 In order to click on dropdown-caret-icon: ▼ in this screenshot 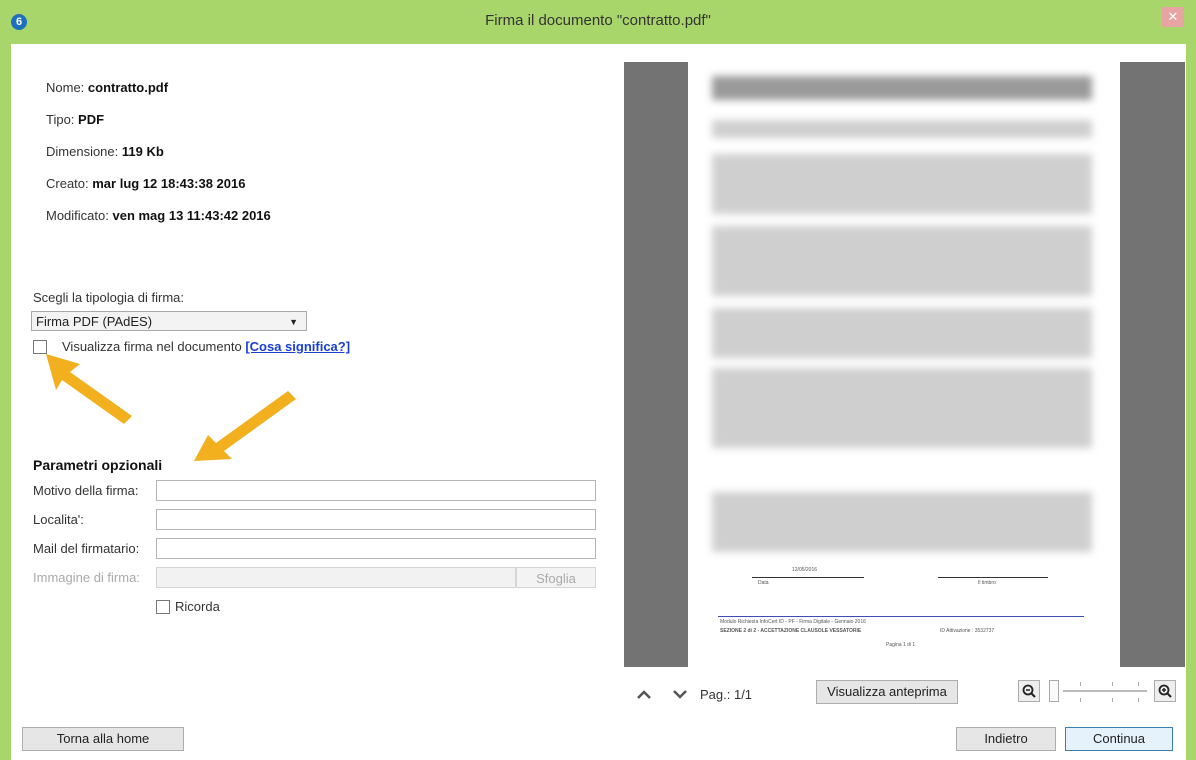, I will do `click(293, 322)`.